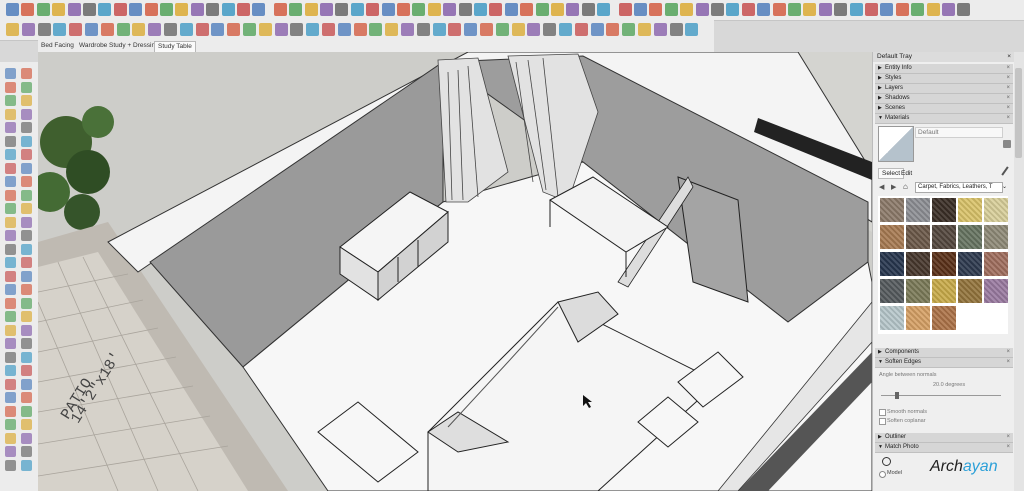  Describe the element at coordinates (1009, 57) in the screenshot. I see `tray-close-icon: ×` at that location.